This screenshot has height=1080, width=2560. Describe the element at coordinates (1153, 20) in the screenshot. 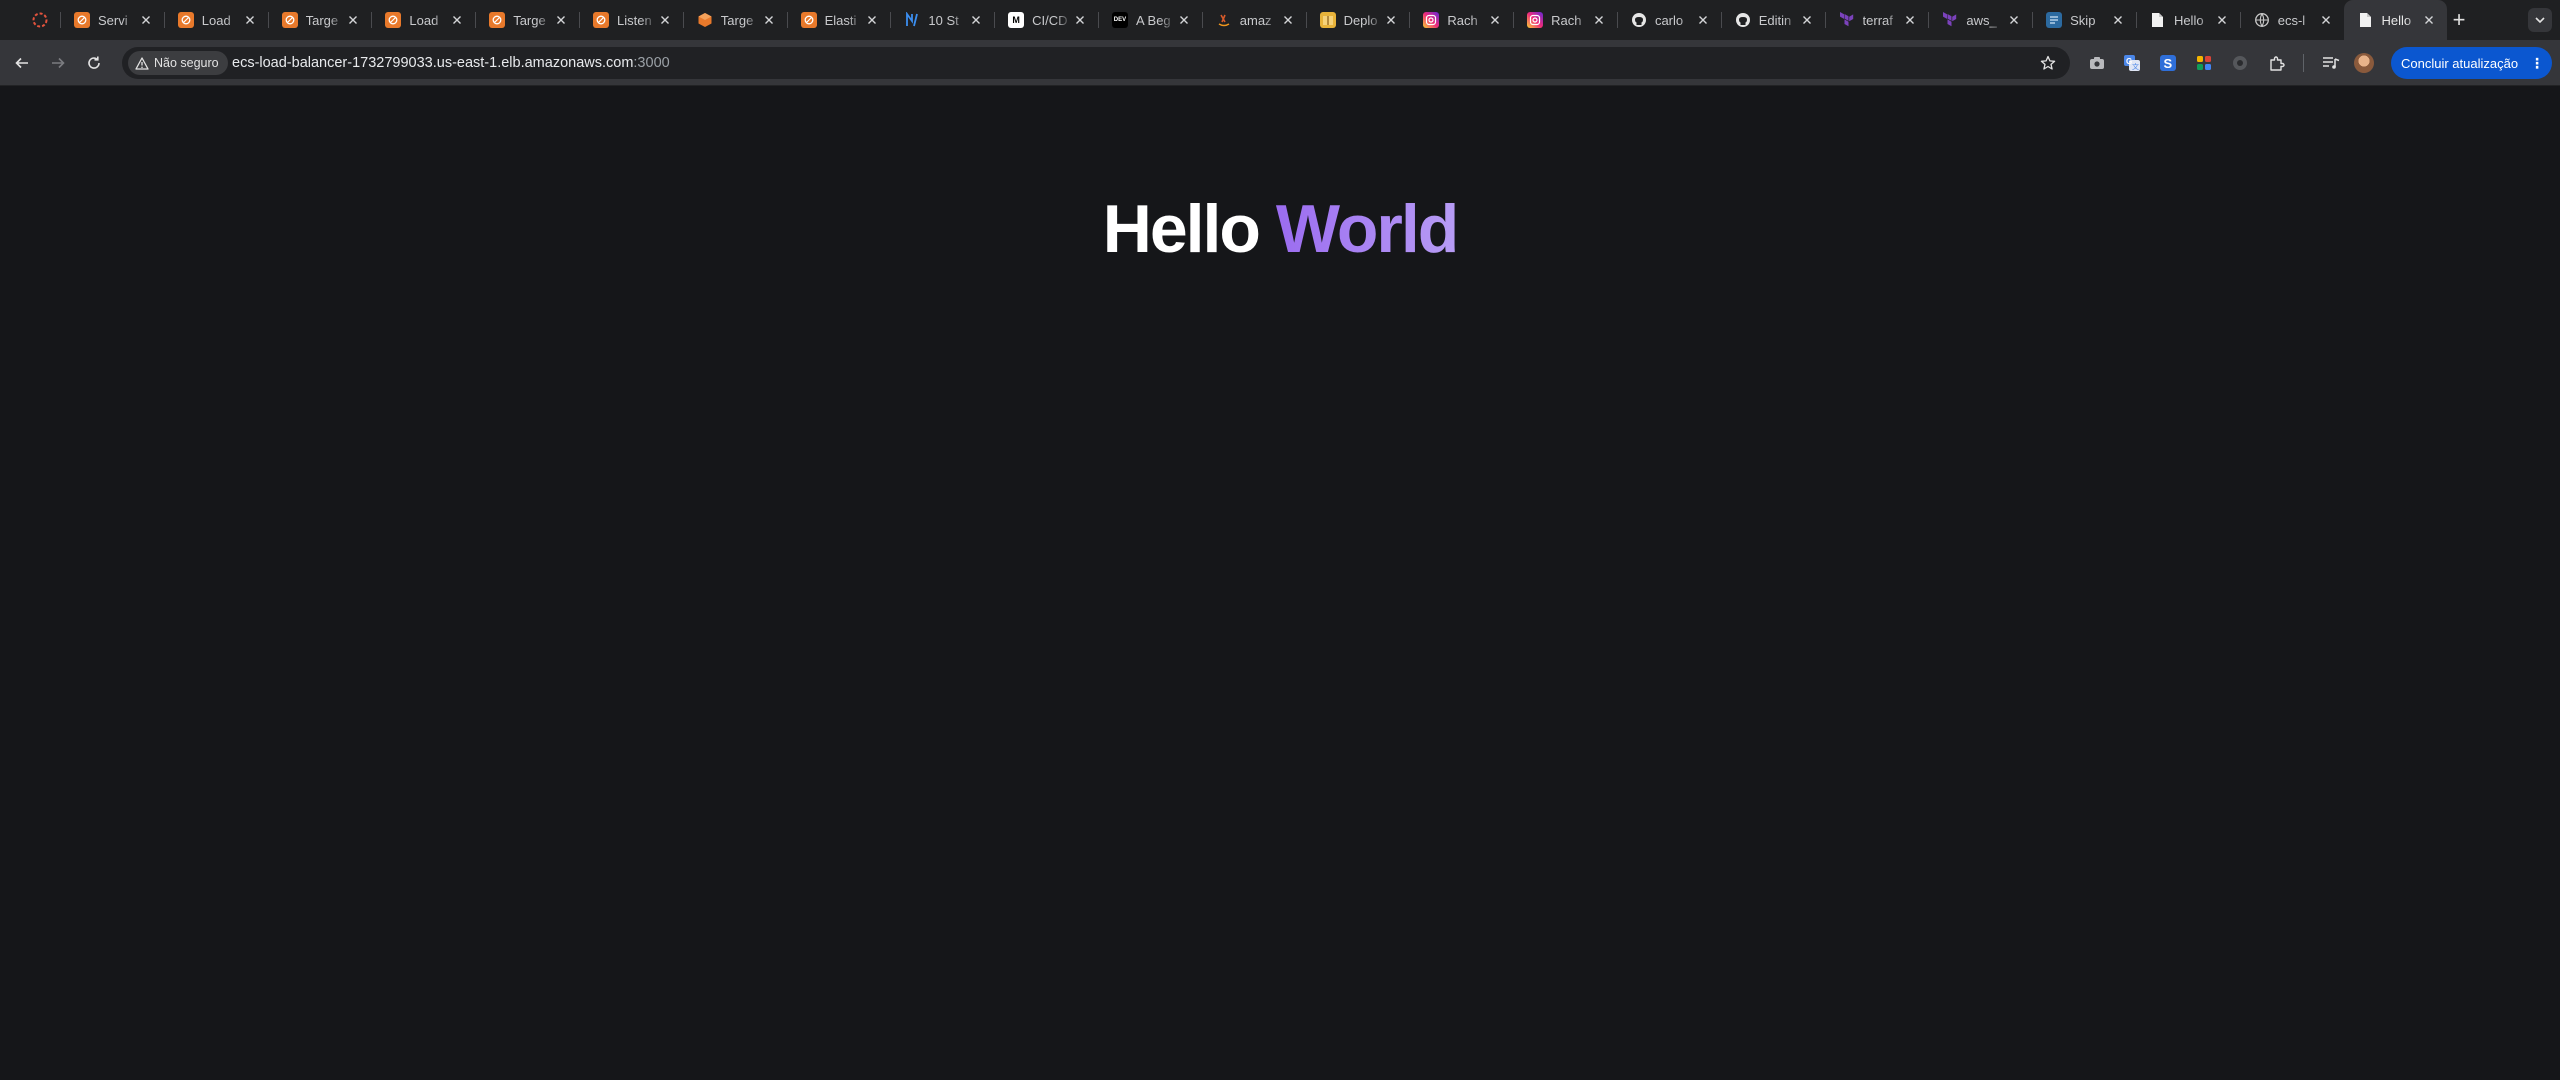

I see `tab-title: A Beg` at that location.